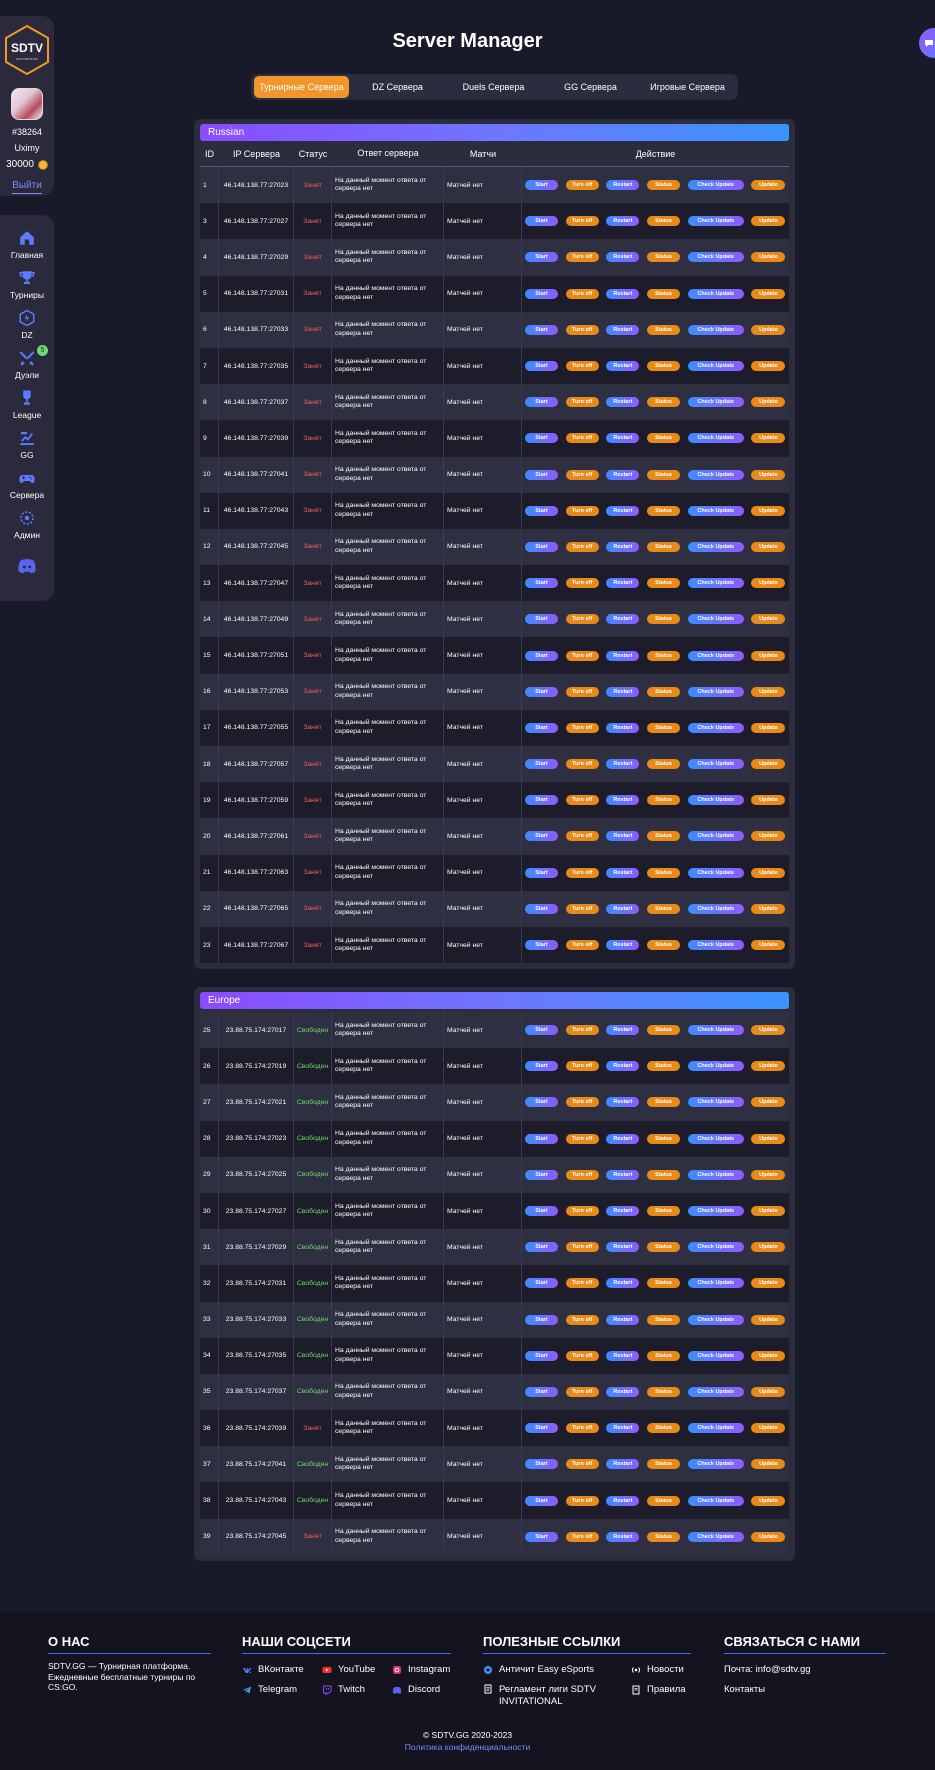 The width and height of the screenshot is (935, 1770). Describe the element at coordinates (590, 87) in the screenshot. I see `tab-gg-servers: GG Сервера` at that location.